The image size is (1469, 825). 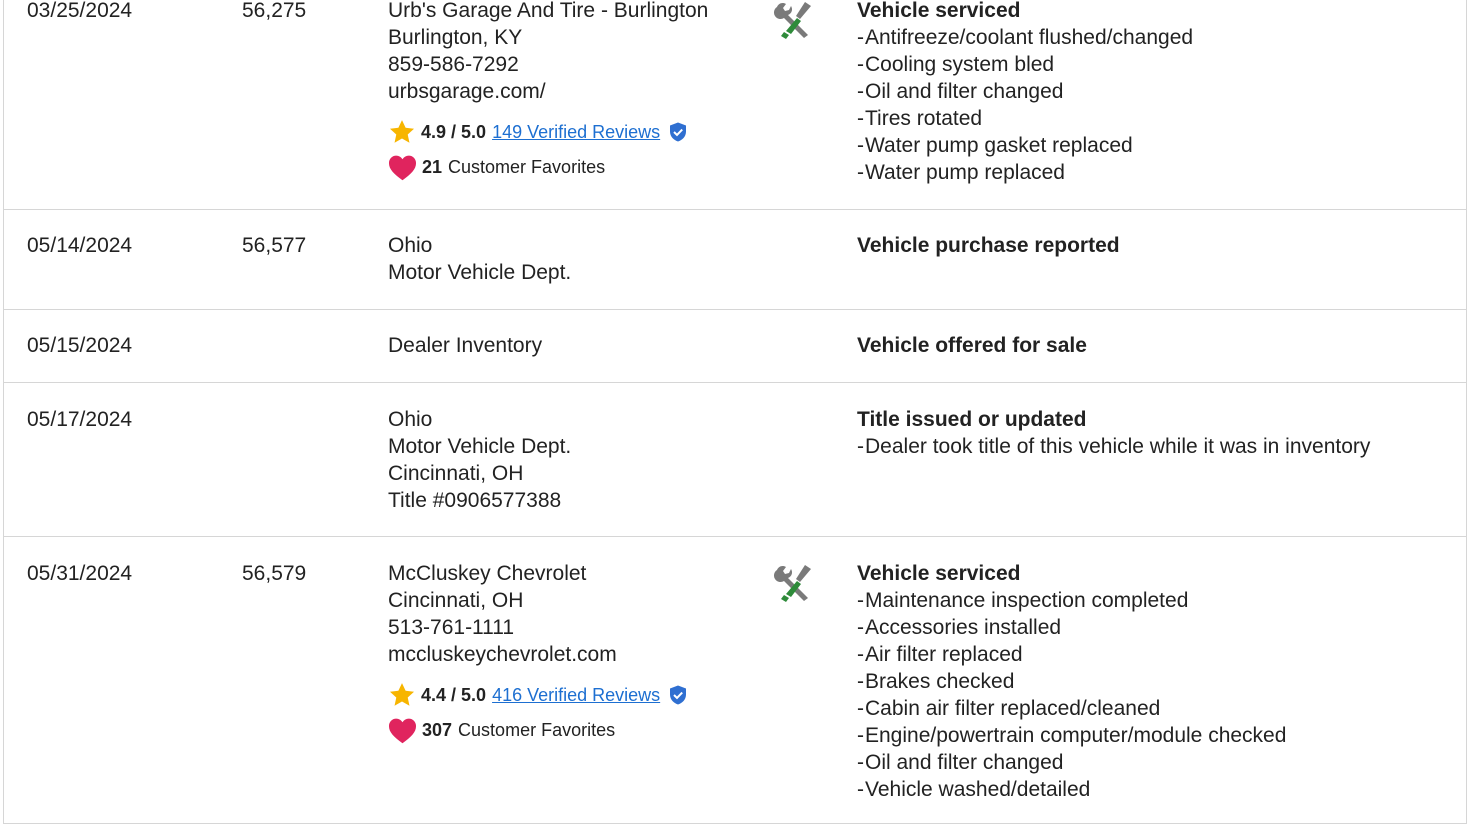 I want to click on source-phone: 859-586-7292, so click(x=453, y=64).